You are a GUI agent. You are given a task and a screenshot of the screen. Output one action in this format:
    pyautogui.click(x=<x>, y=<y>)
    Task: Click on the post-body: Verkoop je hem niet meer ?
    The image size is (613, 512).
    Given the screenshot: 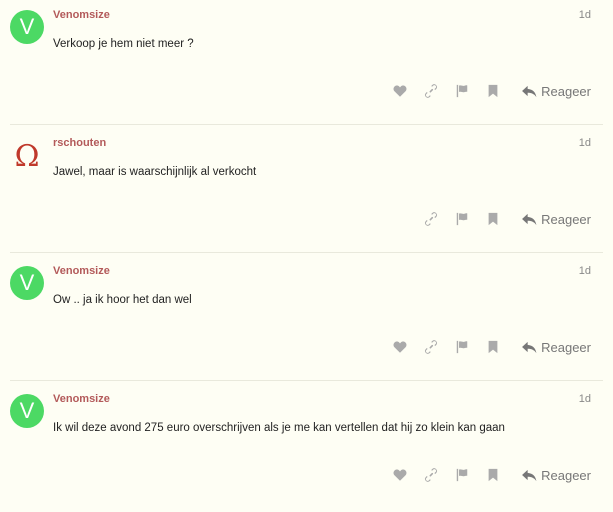 What is the action you would take?
    pyautogui.click(x=123, y=44)
    